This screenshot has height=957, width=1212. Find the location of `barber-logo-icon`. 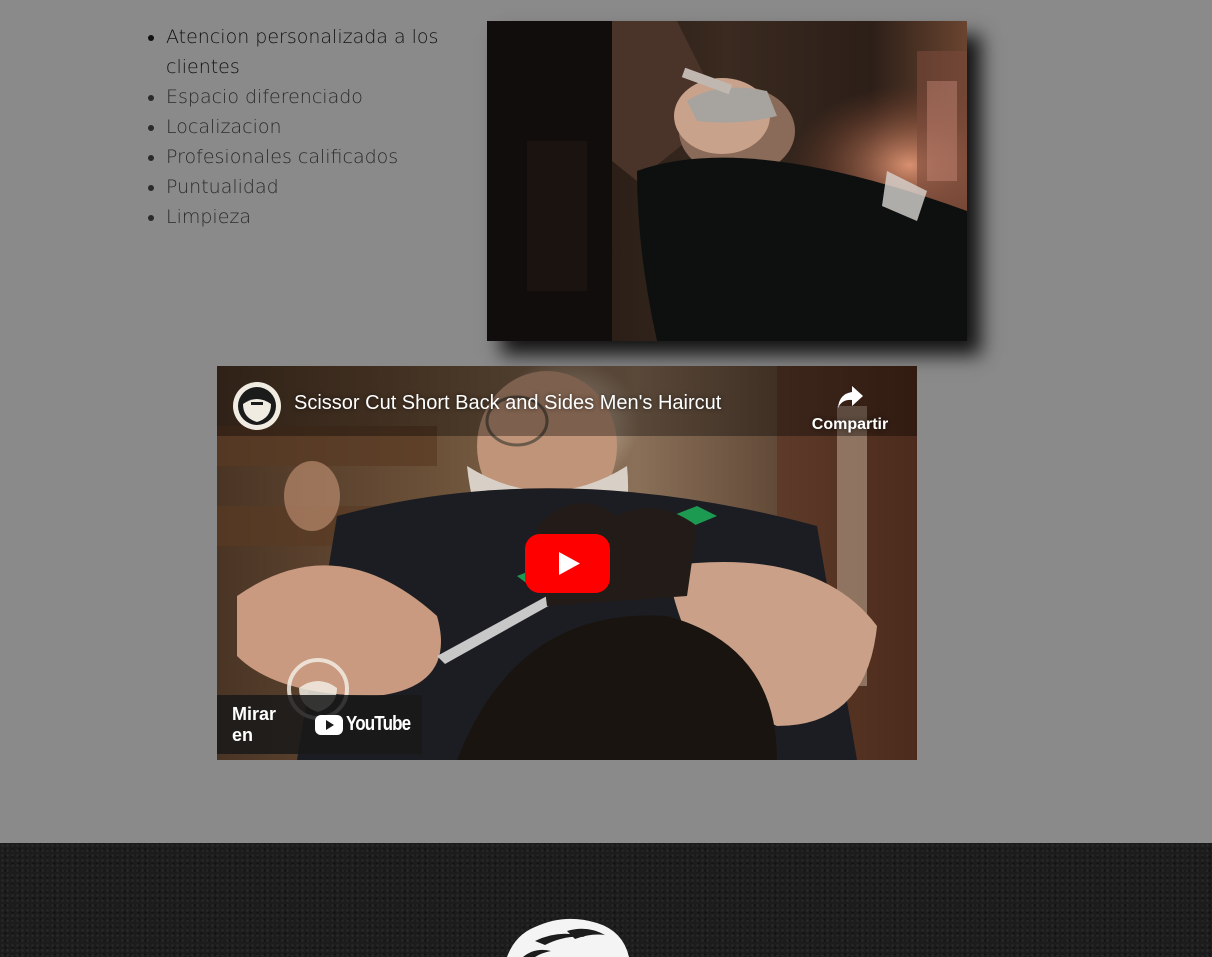

barber-logo-icon is located at coordinates (570, 936).